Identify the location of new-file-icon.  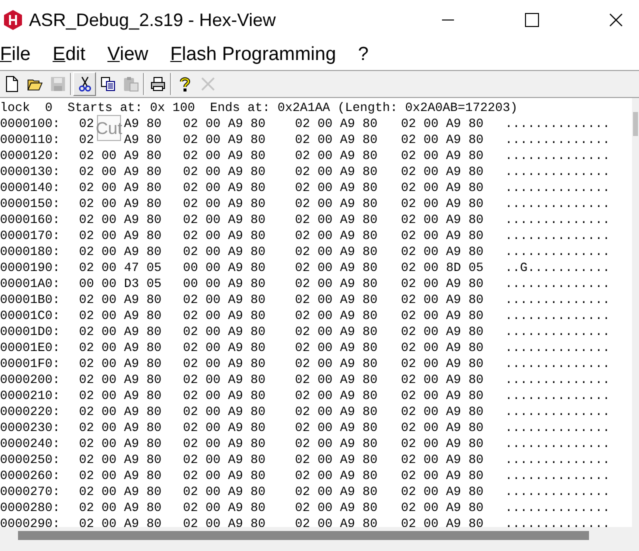
(12, 84).